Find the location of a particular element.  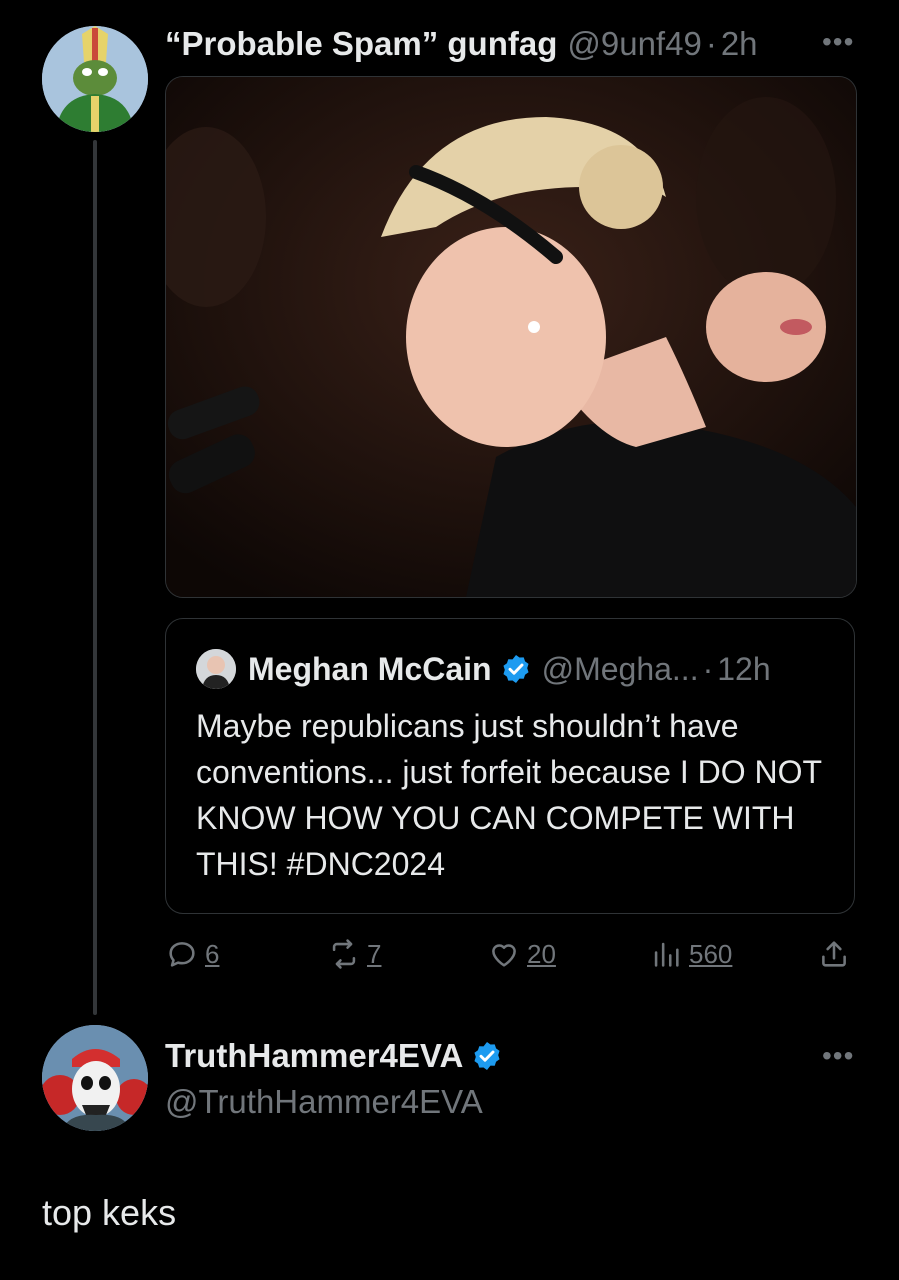

tweet-header: “Probable Spam” gunfag @9unf49 · 2h is located at coordinates (461, 44).